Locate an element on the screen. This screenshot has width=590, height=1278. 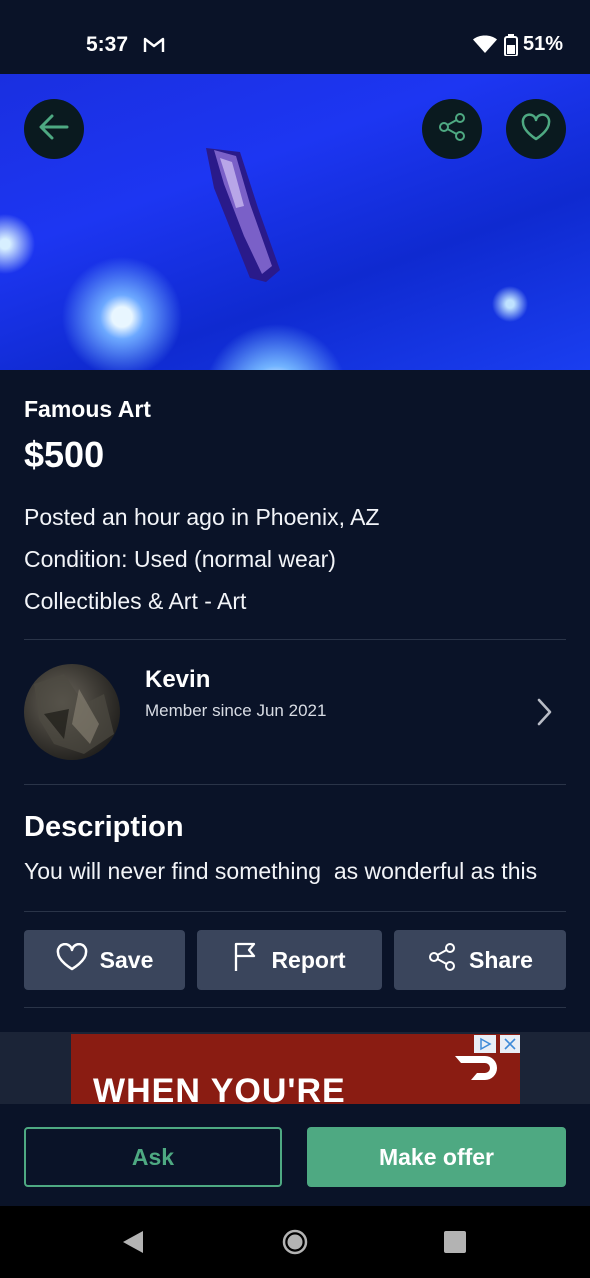
nav-home-icon is located at coordinates (295, 1244).